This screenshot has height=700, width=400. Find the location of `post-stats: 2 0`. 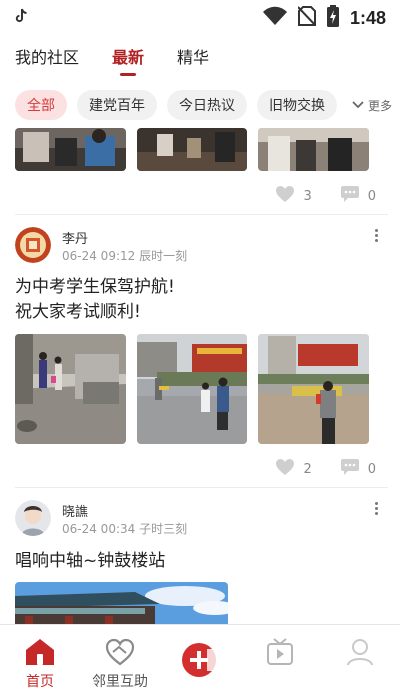

post-stats: 2 0 is located at coordinates (325, 469).